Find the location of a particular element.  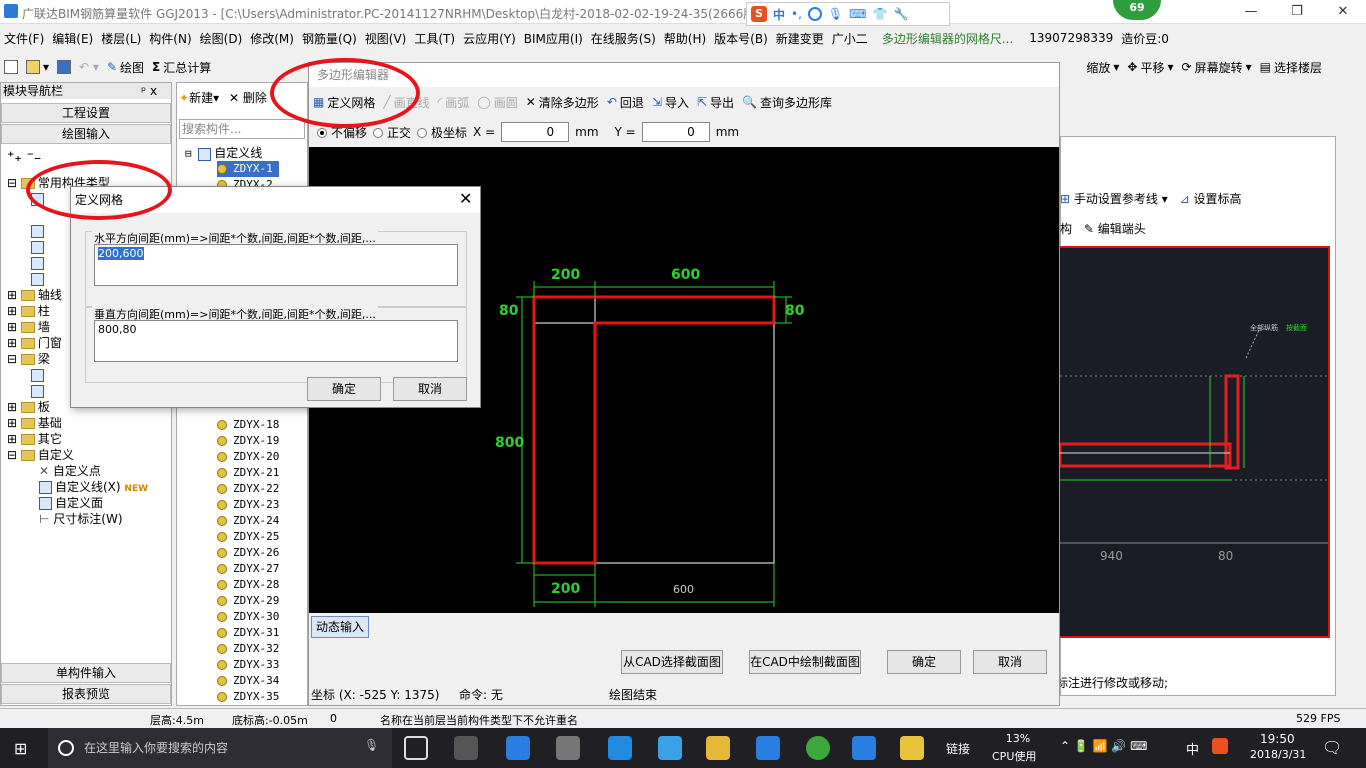

menu-edit: 编辑(E) is located at coordinates (72, 38).